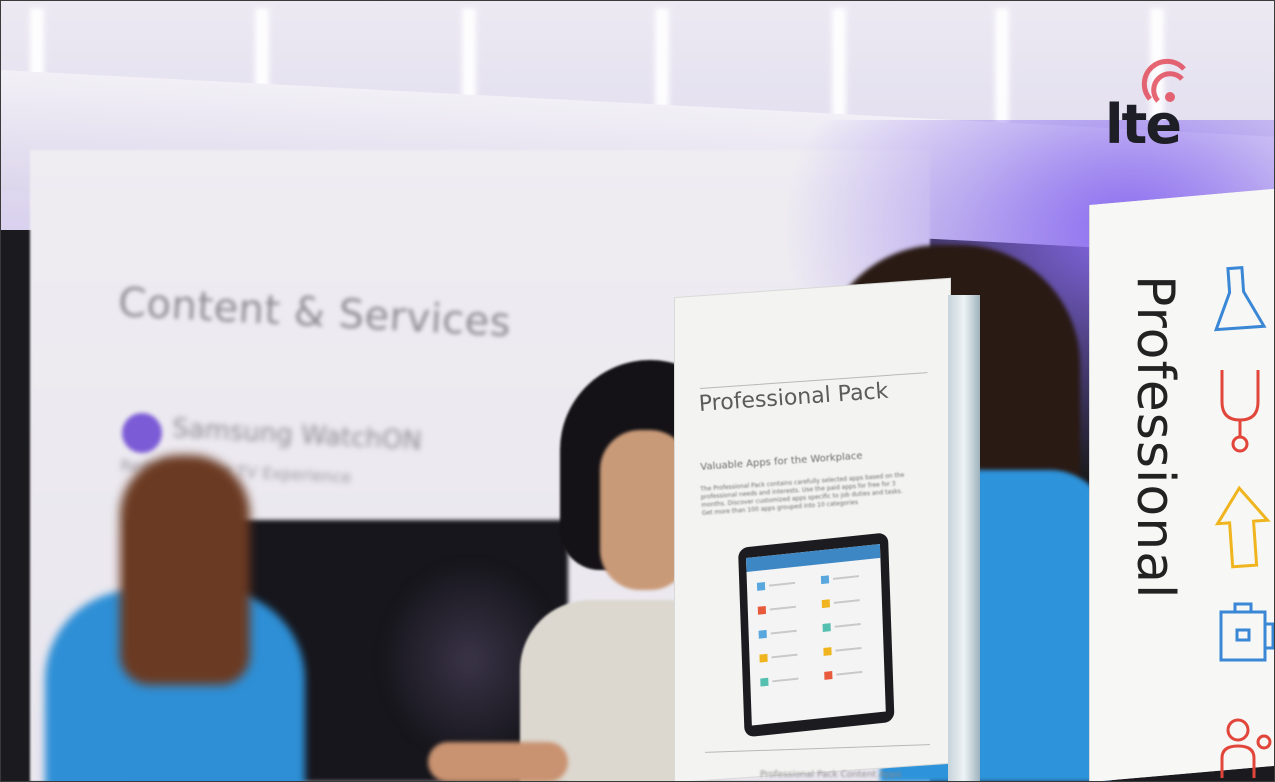  I want to click on briefcase-icon, so click(1247, 632).